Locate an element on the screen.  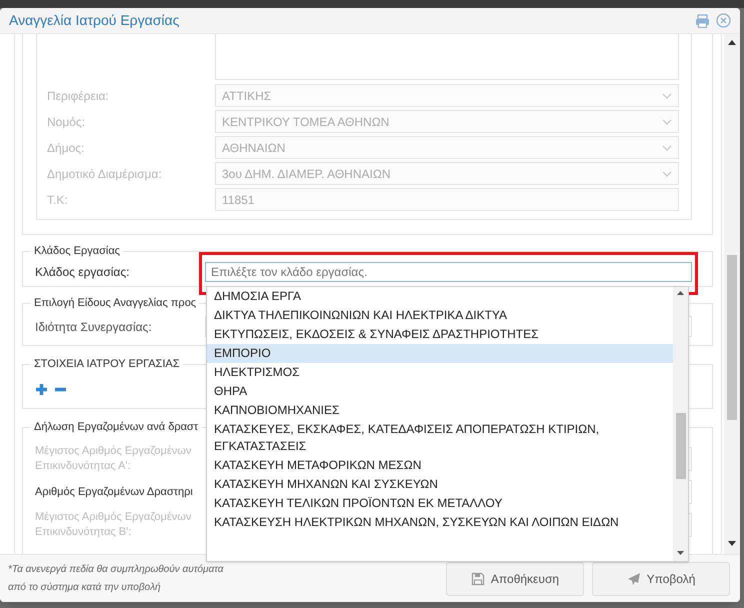
field-value: ΑΤΤΙΚΗΣ is located at coordinates (247, 96).